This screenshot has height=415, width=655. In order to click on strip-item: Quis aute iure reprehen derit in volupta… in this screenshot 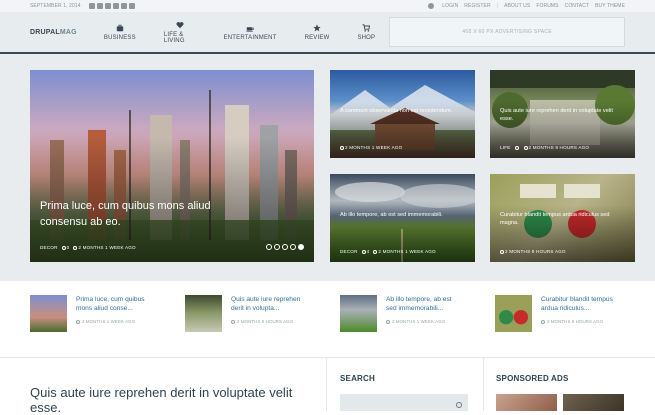, I will do `click(245, 313)`.